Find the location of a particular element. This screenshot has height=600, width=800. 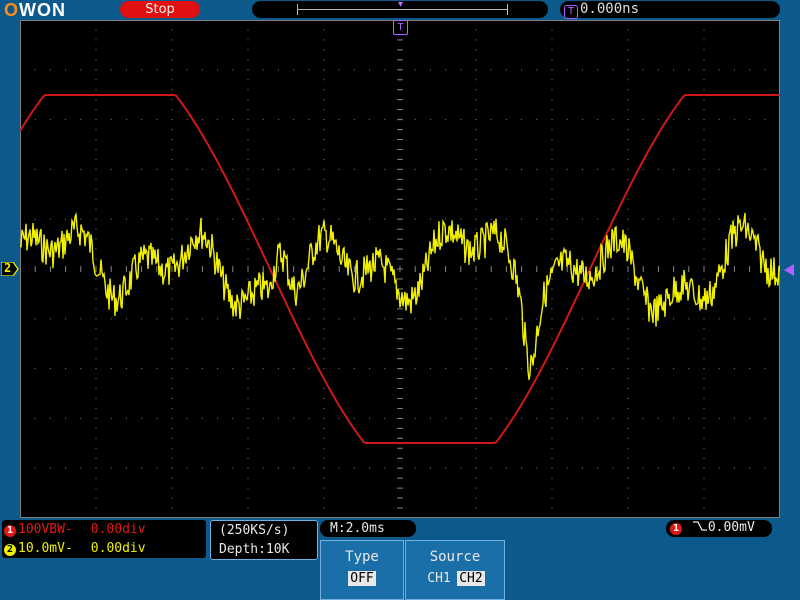

trigger-position-readout: T 0.000ns is located at coordinates (670, 10).